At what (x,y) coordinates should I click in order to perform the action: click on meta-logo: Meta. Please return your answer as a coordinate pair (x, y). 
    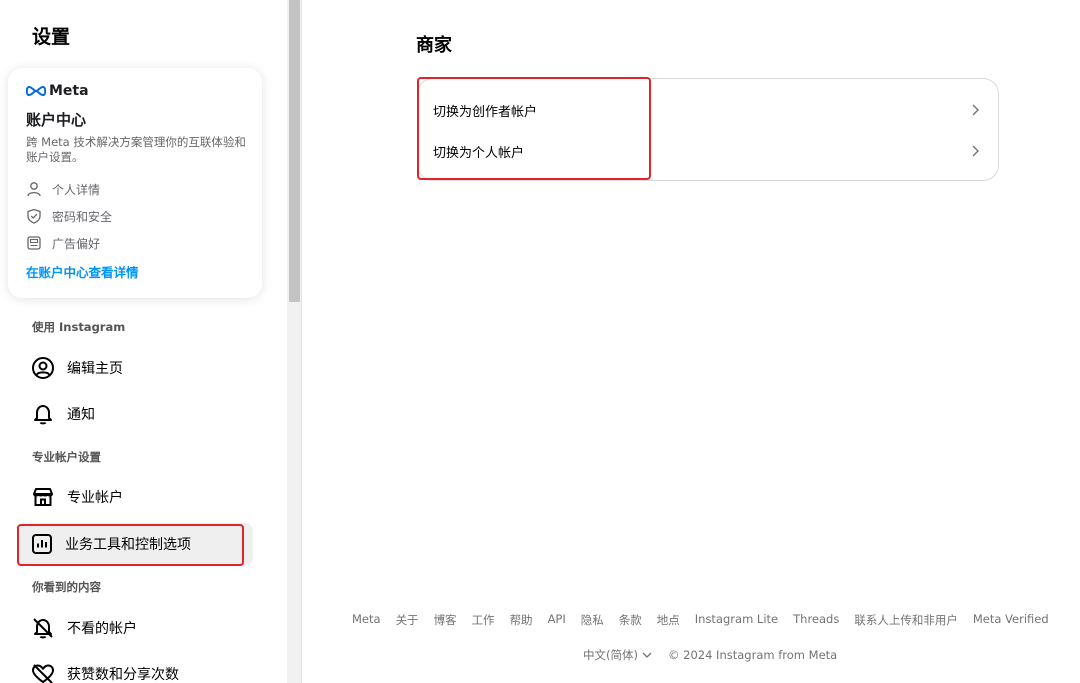
    Looking at the image, I should click on (57, 91).